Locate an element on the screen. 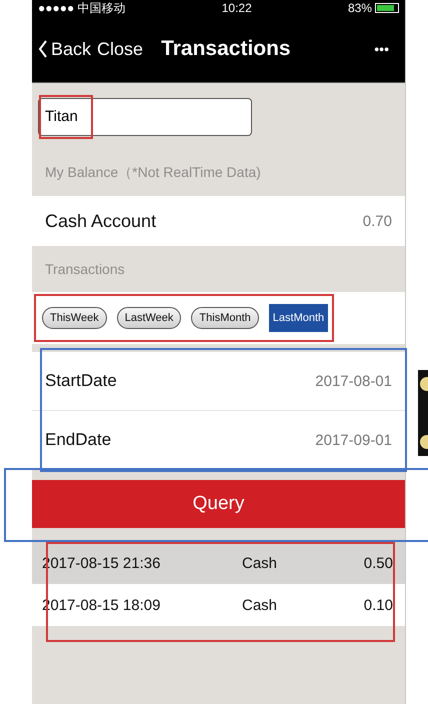 This screenshot has width=428, height=704. battery-text: 83% is located at coordinates (360, 8).